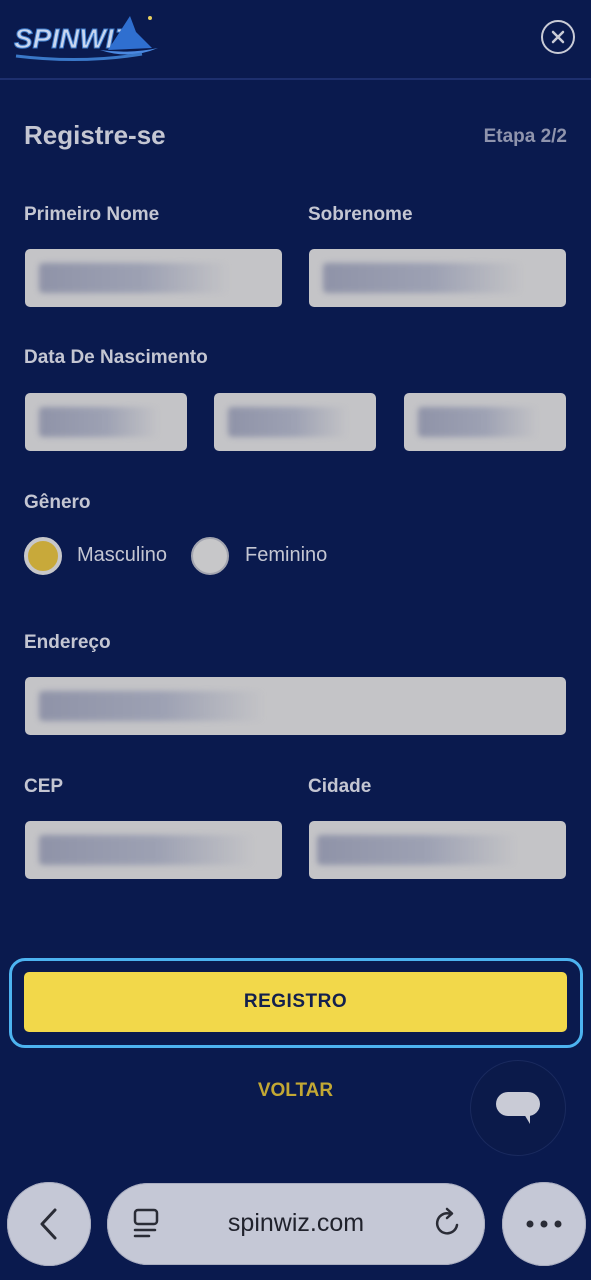 The height and width of the screenshot is (1280, 591). I want to click on spinwiz-logo: SPINWIZ, so click(87, 38).